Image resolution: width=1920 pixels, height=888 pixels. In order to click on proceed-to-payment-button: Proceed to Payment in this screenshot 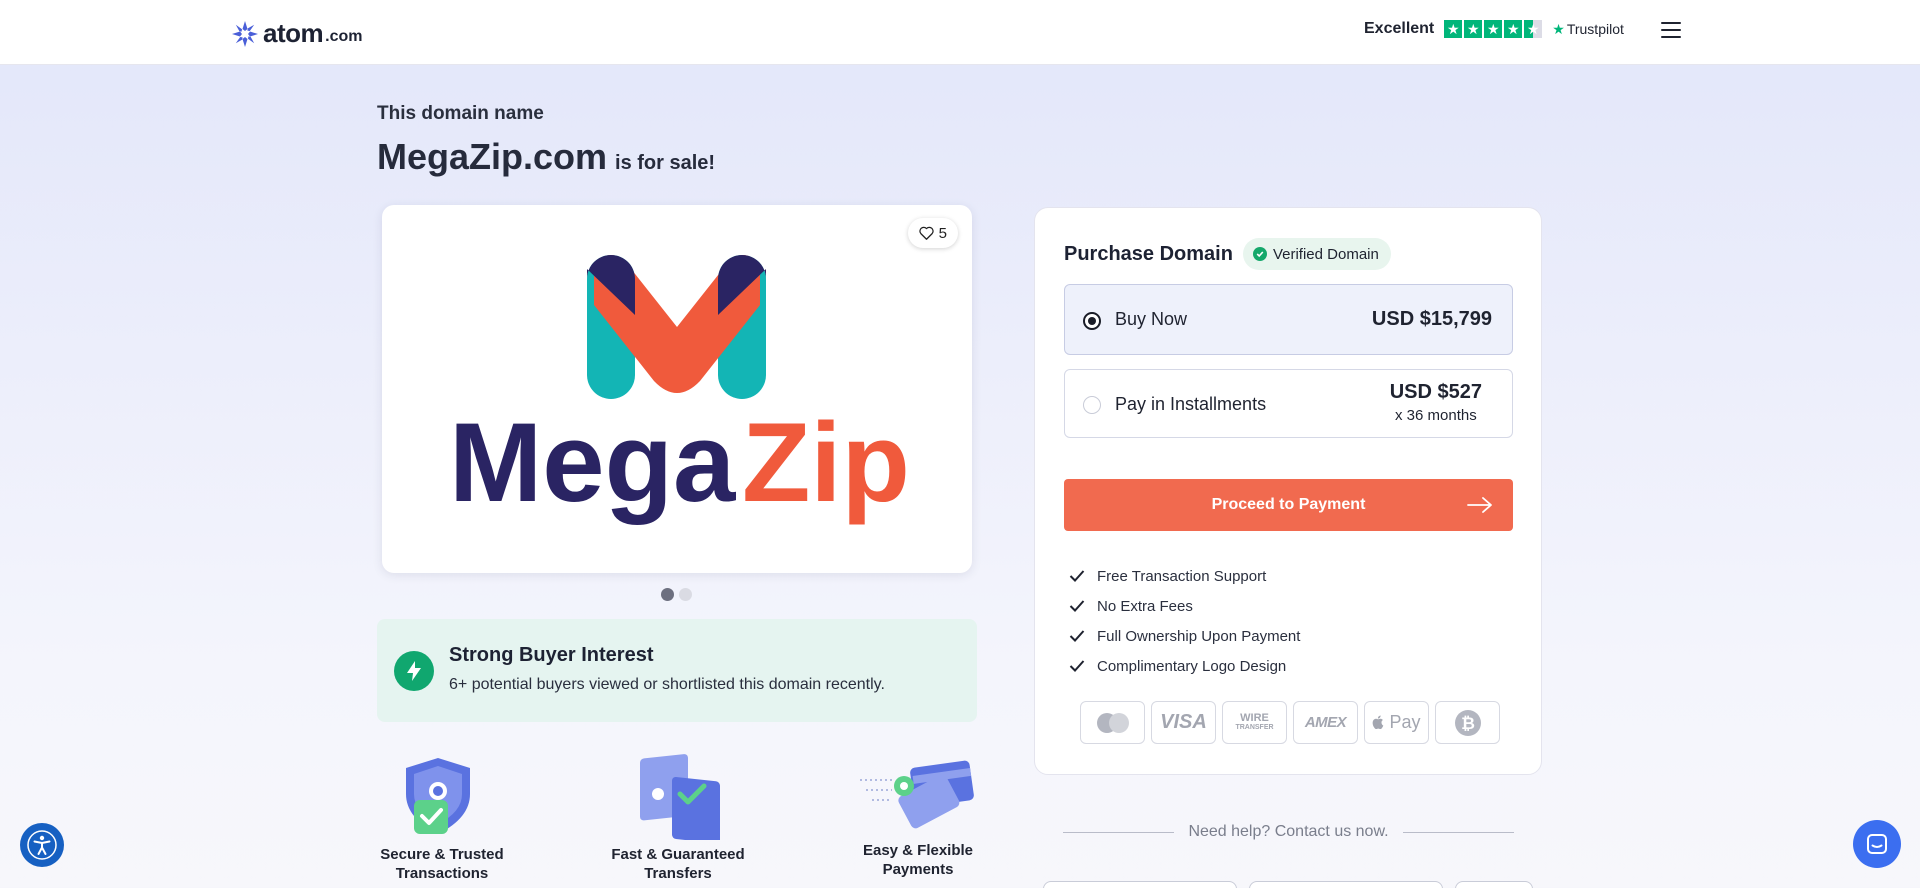, I will do `click(1288, 505)`.